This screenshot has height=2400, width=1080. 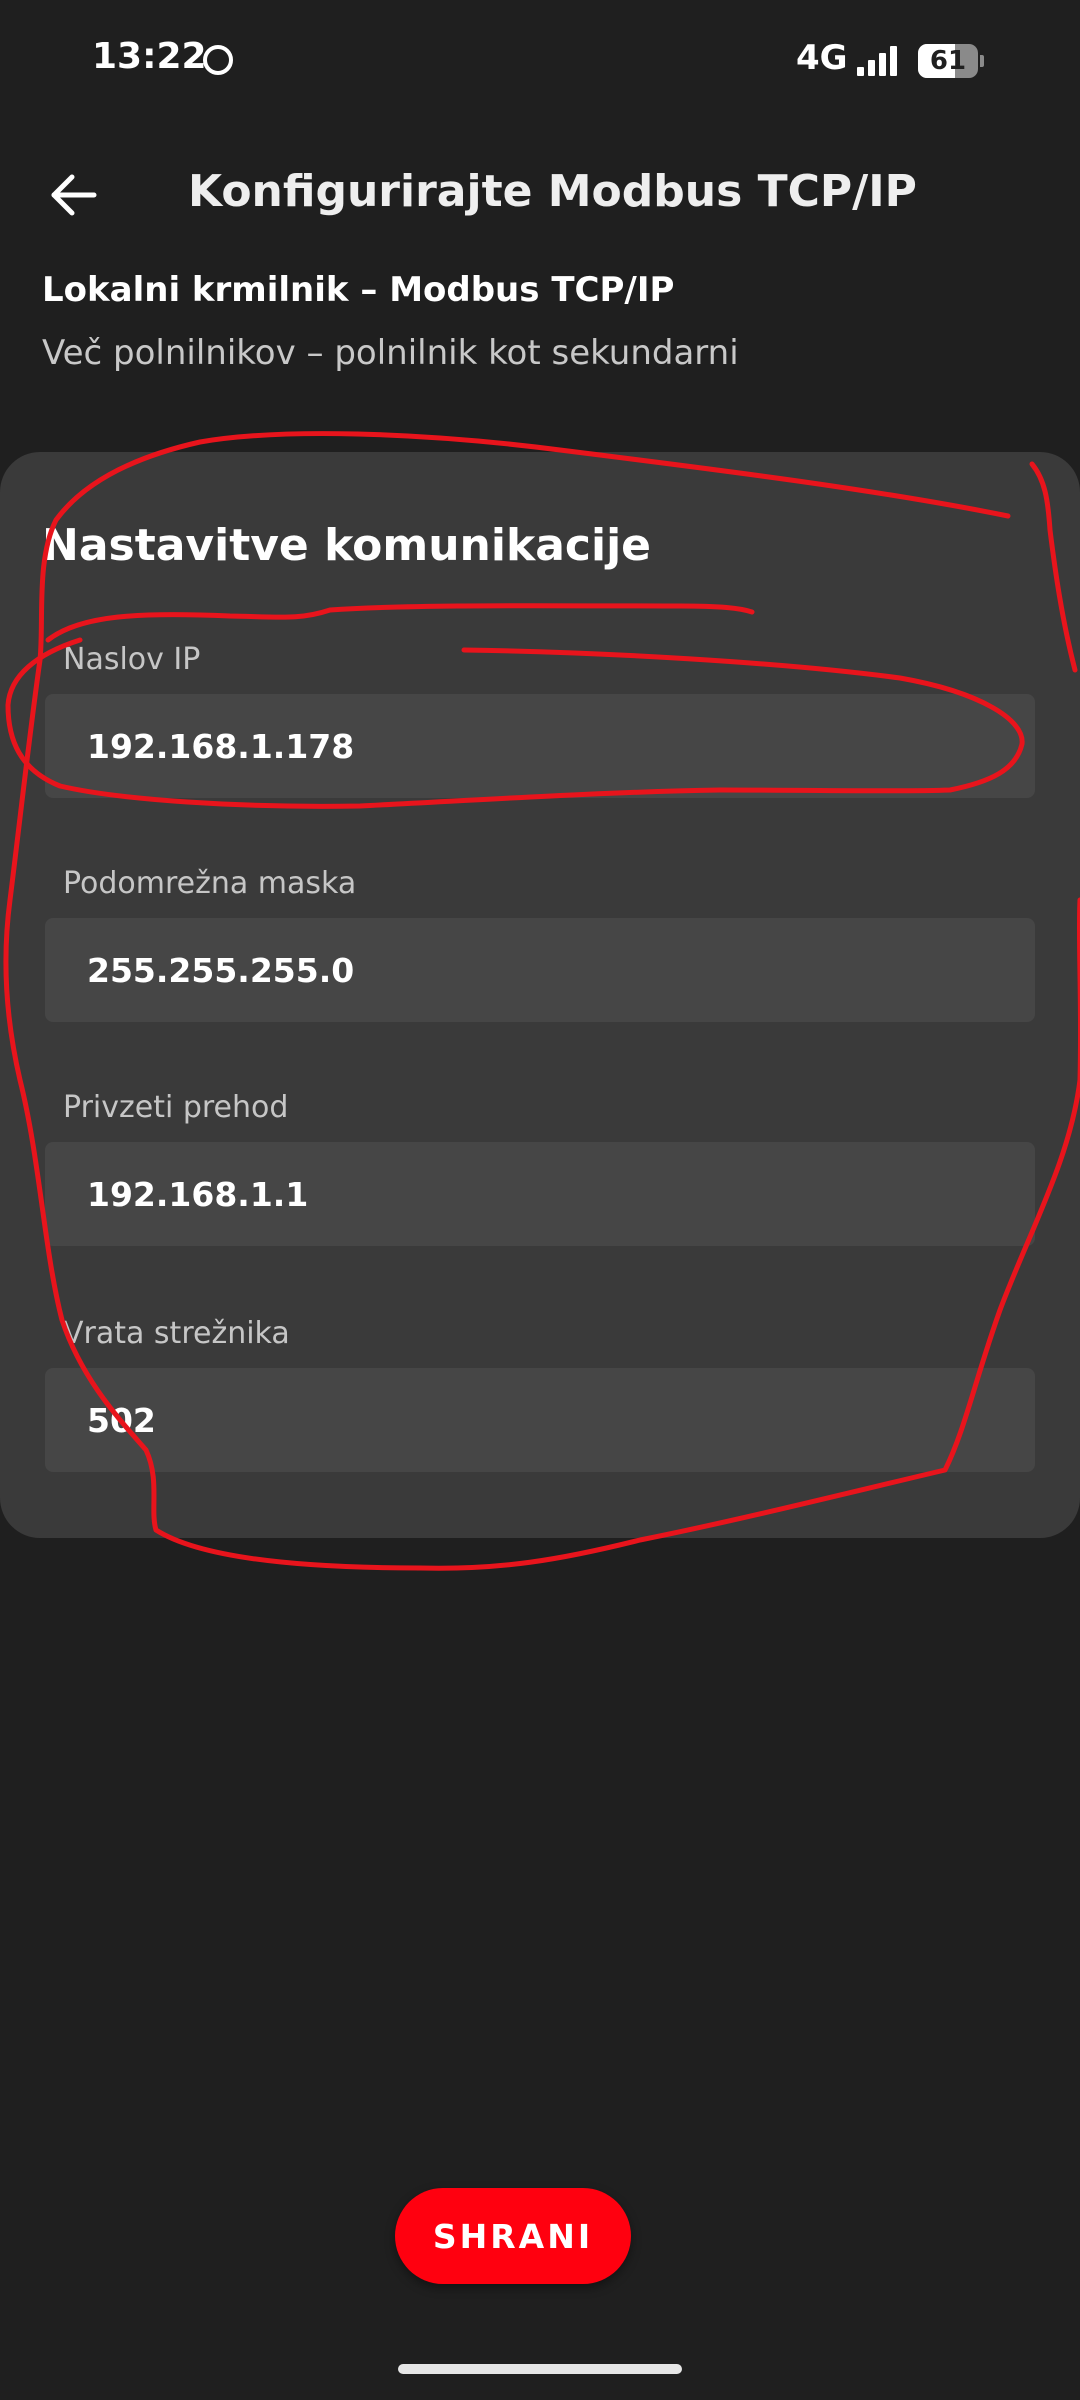 I want to click on ip-address-input, so click(x=540, y=746).